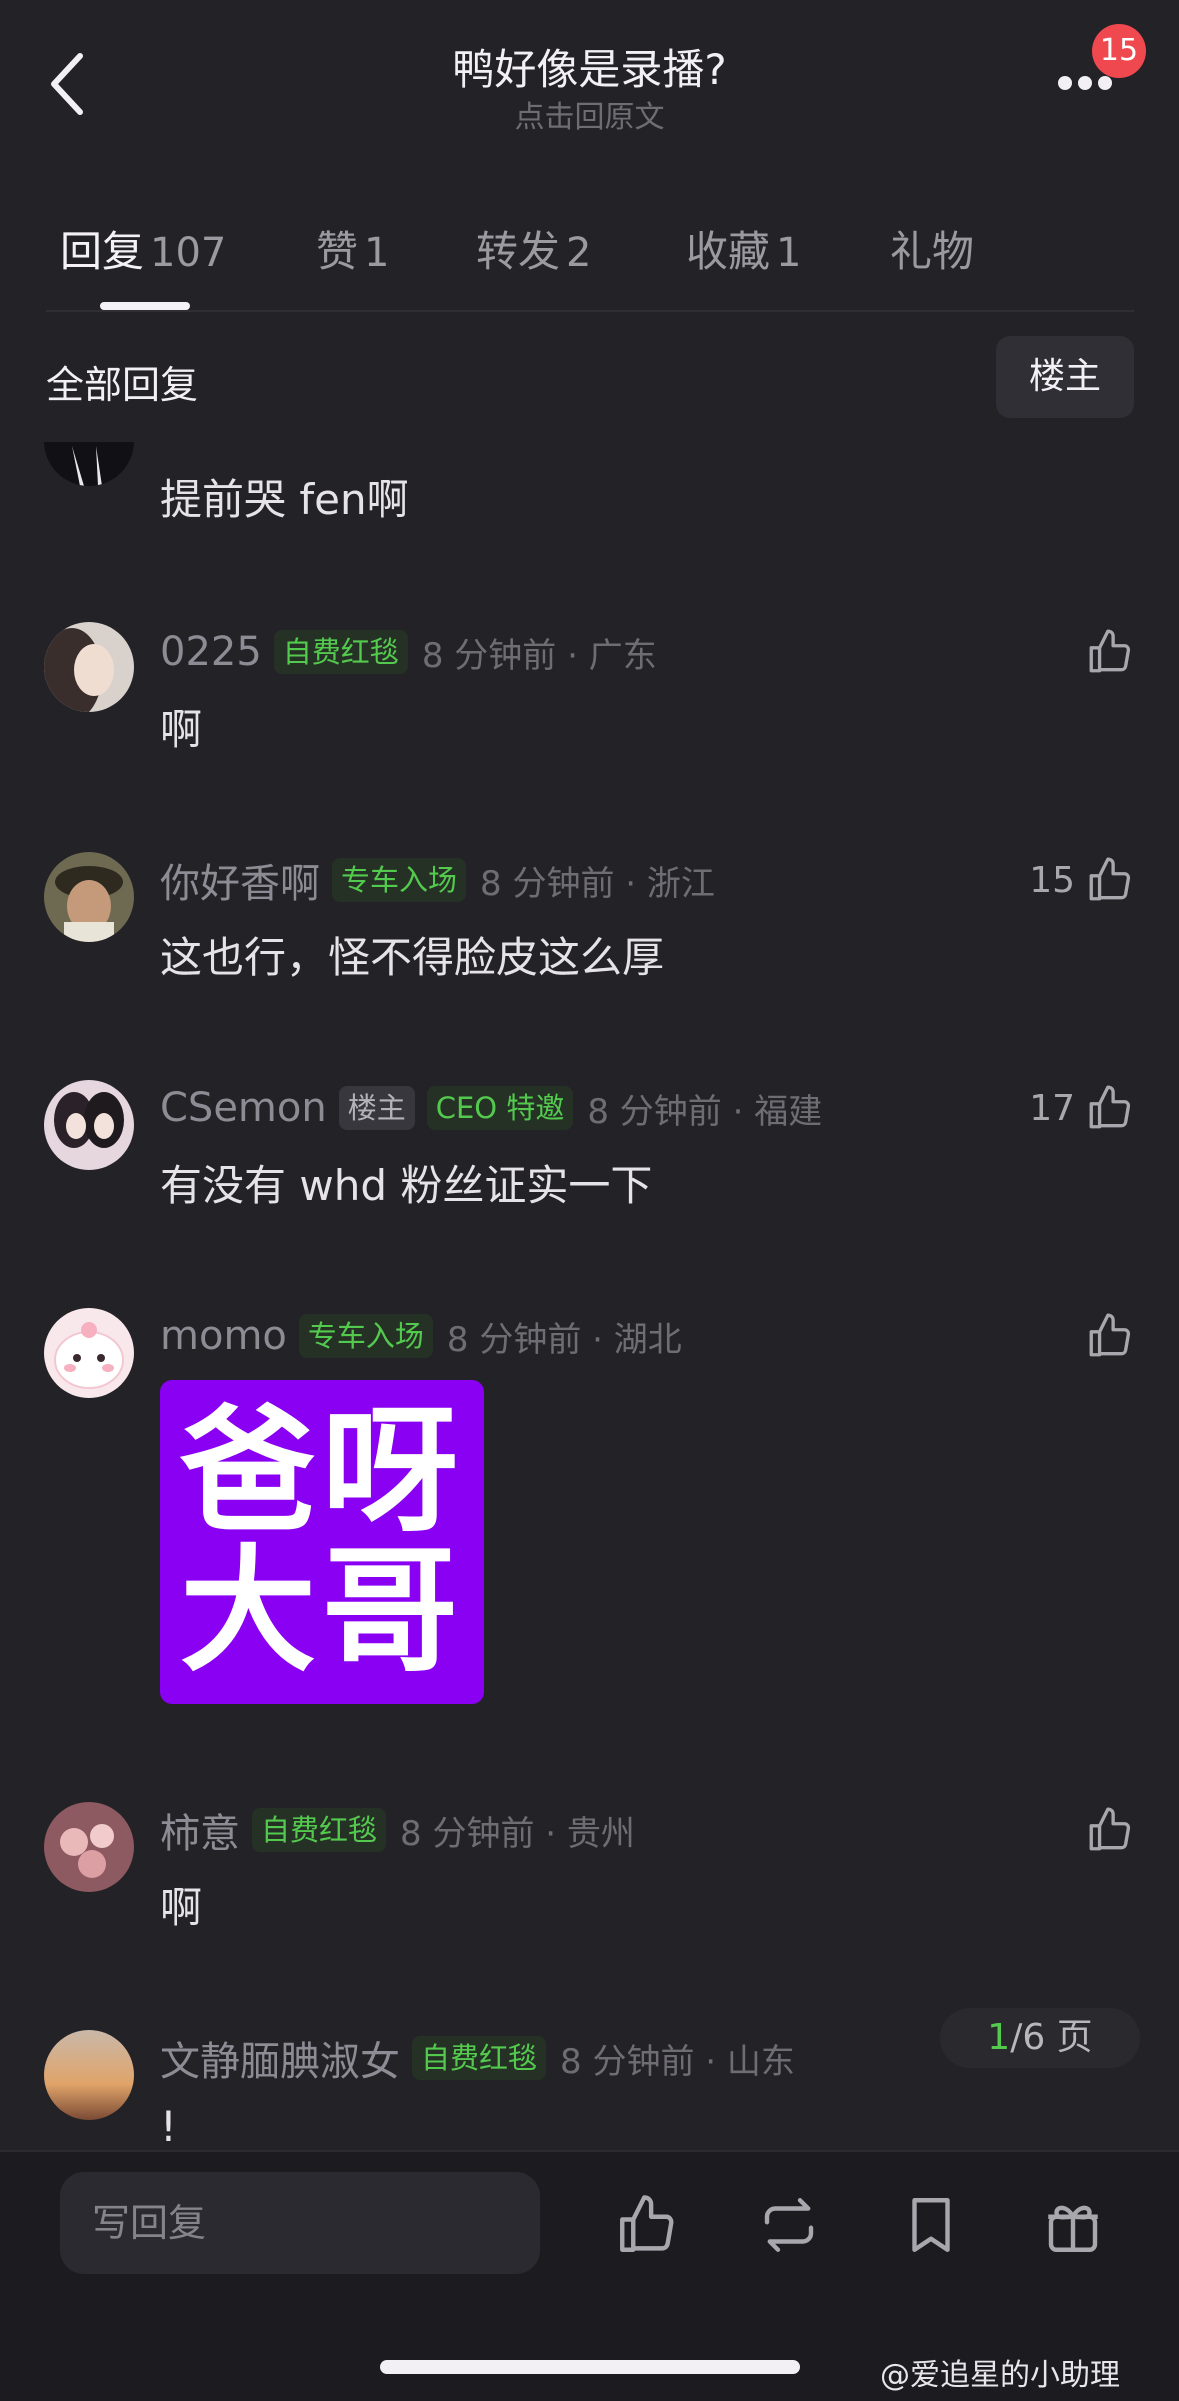 The width and height of the screenshot is (1179, 2401). I want to click on user-badge: CEO 特邀, so click(500, 1108).